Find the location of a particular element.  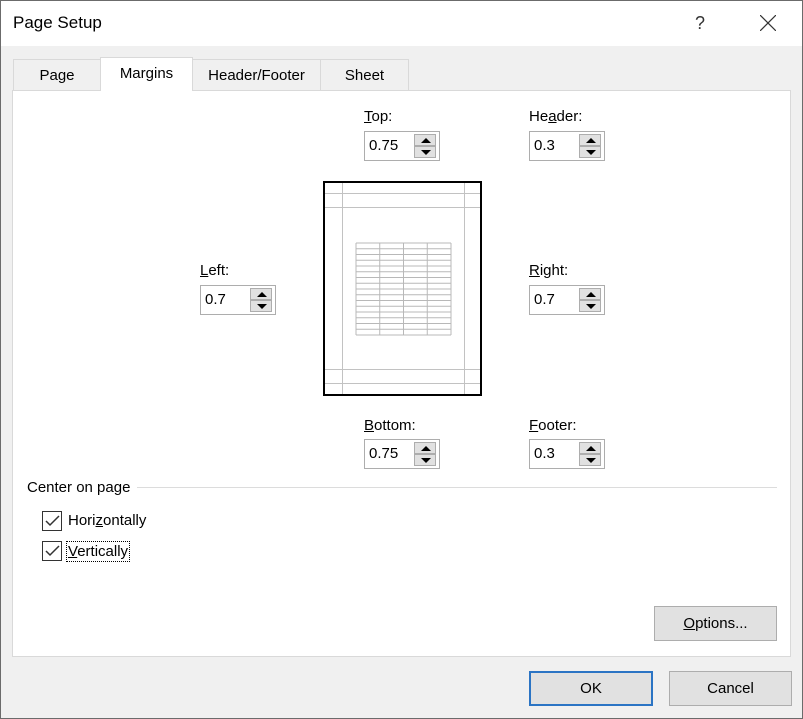

tab-header-footer: Header/Footer is located at coordinates (256, 74).